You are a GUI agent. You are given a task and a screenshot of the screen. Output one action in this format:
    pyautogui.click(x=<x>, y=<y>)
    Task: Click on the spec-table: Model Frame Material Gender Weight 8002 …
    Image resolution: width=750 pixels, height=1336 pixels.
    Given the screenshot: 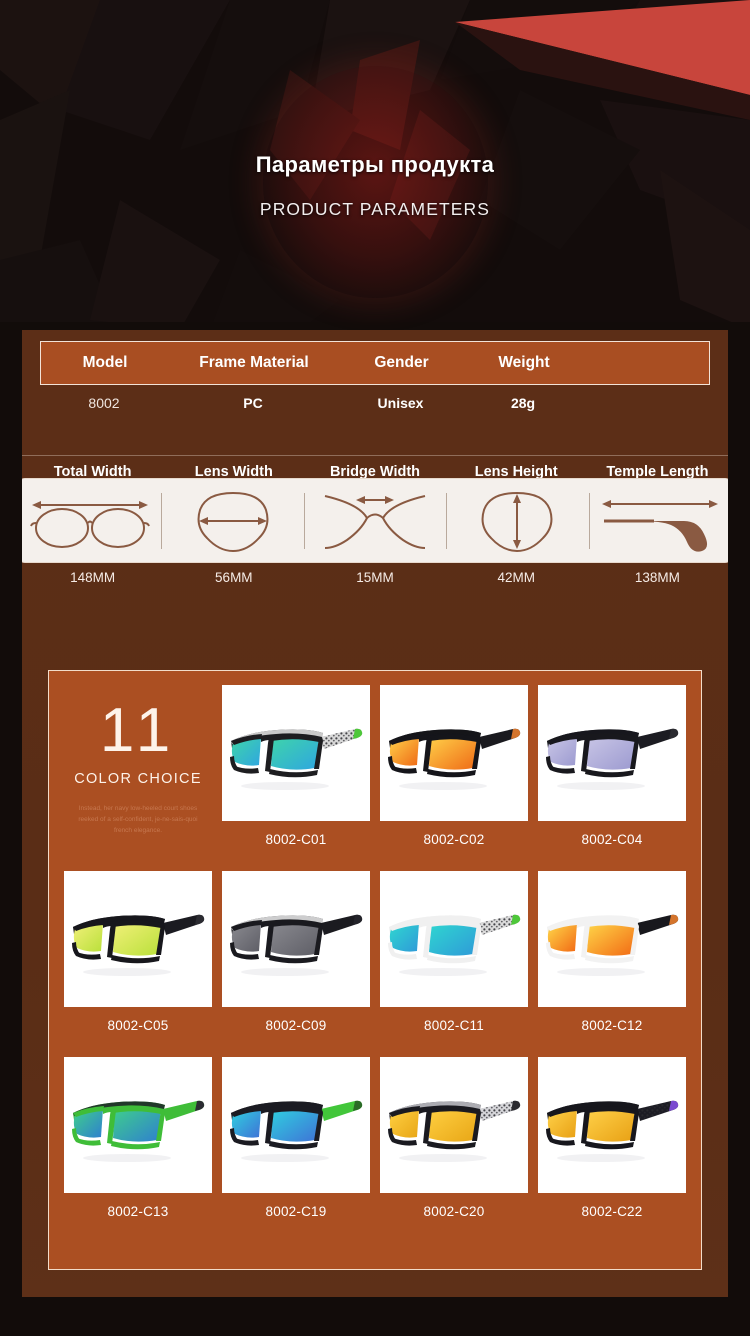 What is the action you would take?
    pyautogui.click(x=375, y=381)
    